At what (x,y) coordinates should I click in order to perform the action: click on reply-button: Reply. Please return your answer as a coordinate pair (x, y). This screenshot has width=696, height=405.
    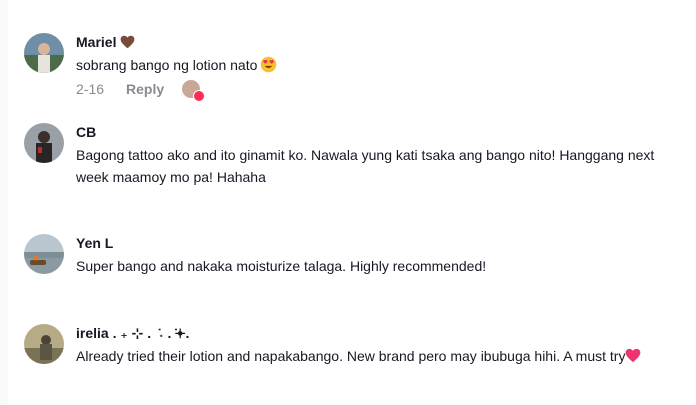
    Looking at the image, I should click on (145, 89).